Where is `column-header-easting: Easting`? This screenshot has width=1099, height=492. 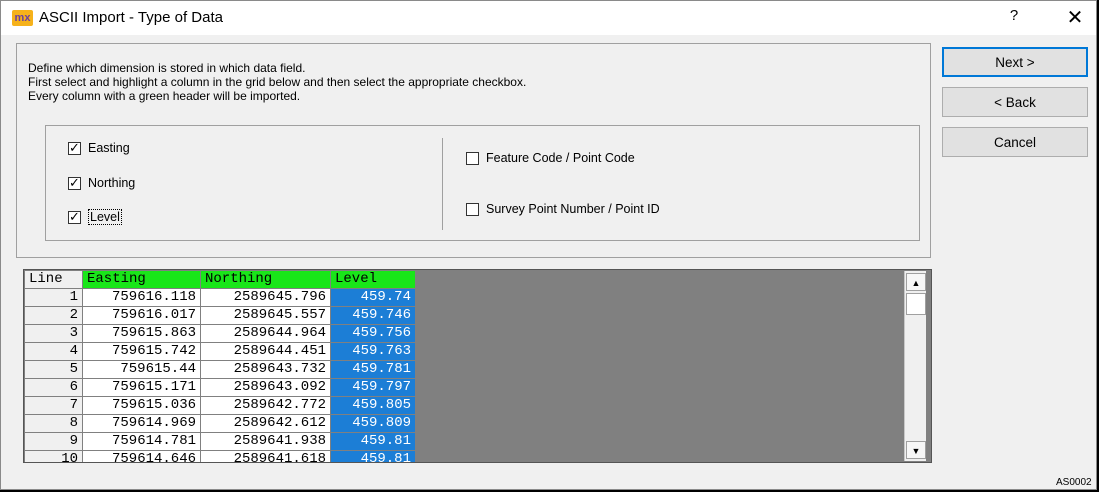
column-header-easting: Easting is located at coordinates (141, 279).